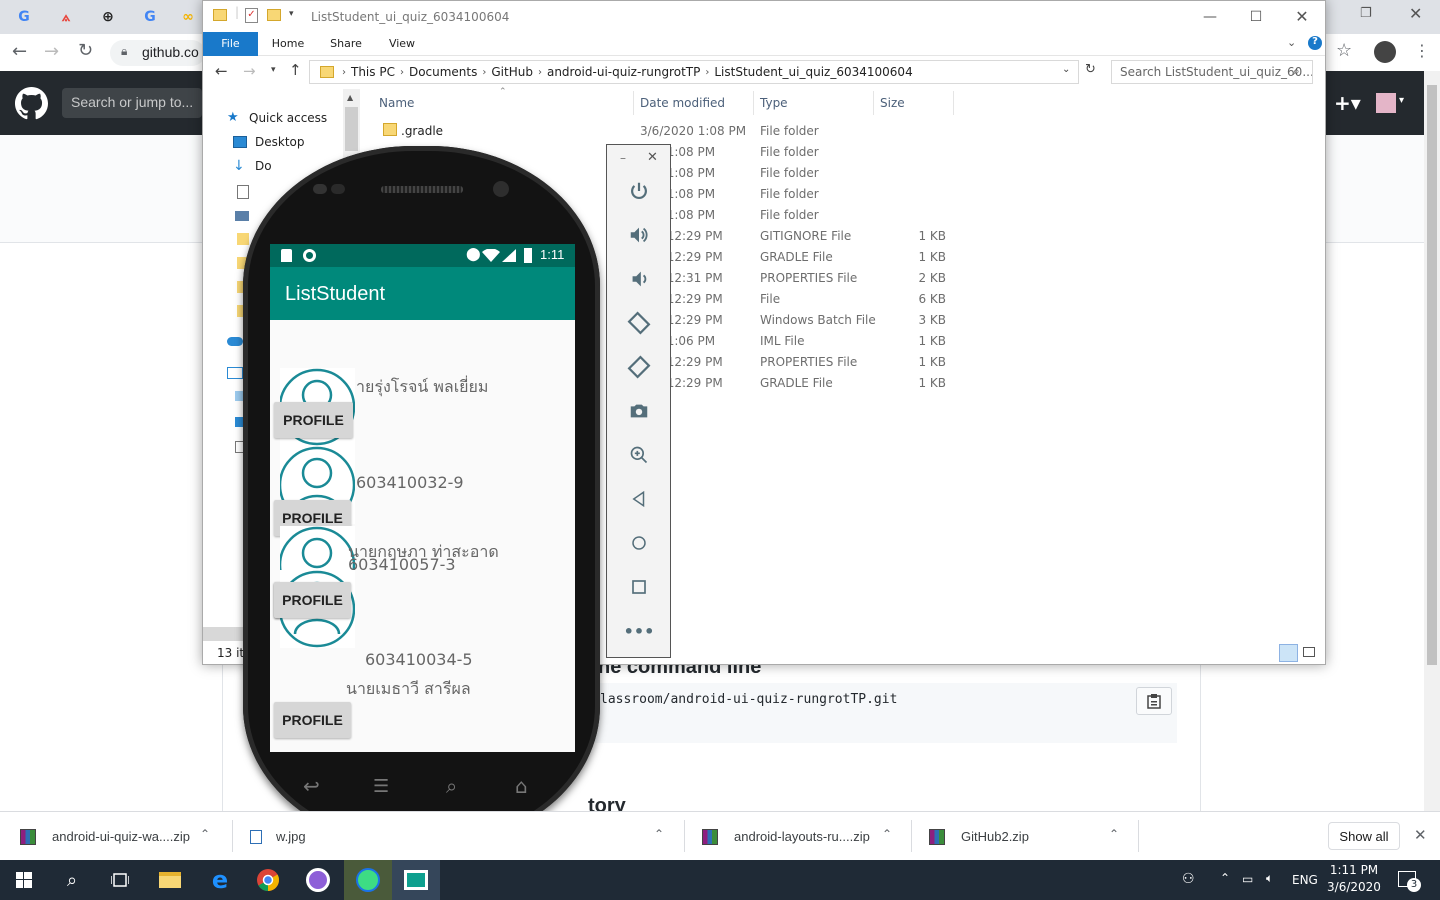  Describe the element at coordinates (1420, 835) in the screenshot. I see `close-downloads-icon: ✕` at that location.